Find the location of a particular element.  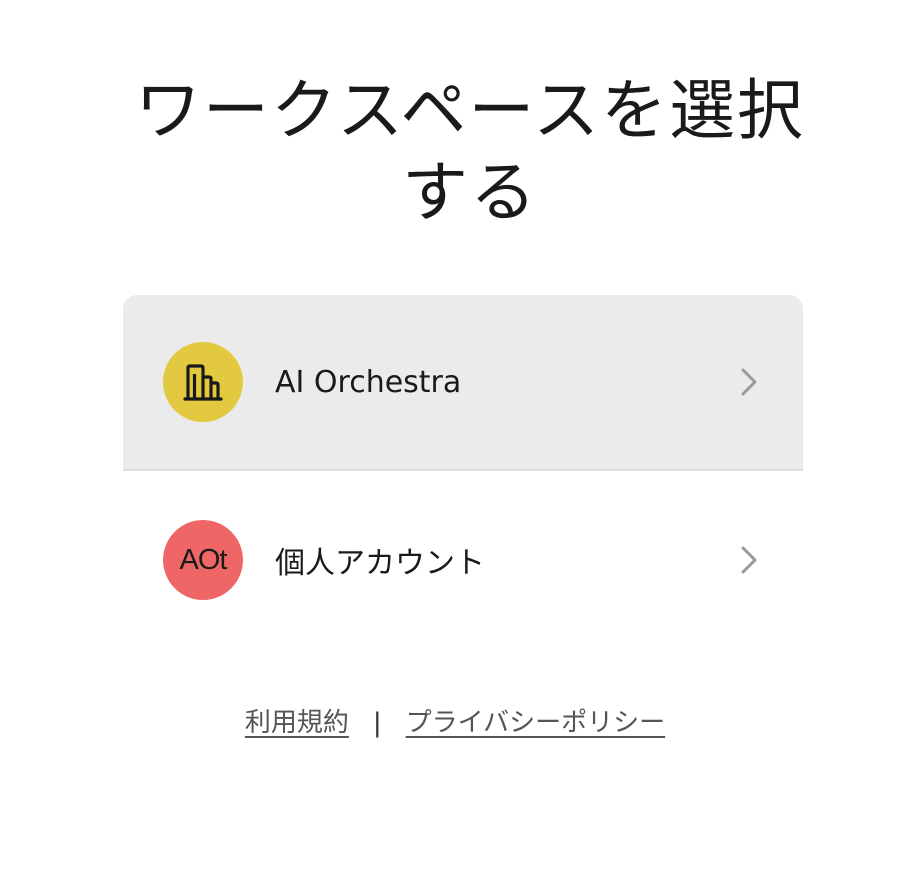

avatar-initials: AOt is located at coordinates (203, 559).